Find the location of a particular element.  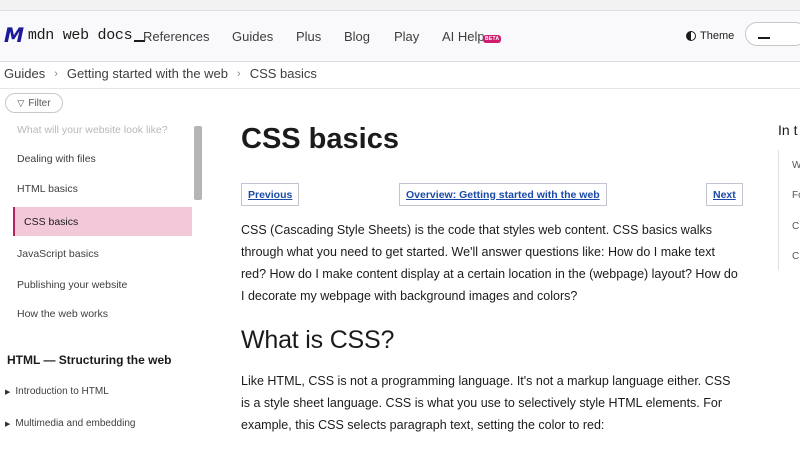

overview-link: Overview: Getting started with the web is located at coordinates (503, 194).